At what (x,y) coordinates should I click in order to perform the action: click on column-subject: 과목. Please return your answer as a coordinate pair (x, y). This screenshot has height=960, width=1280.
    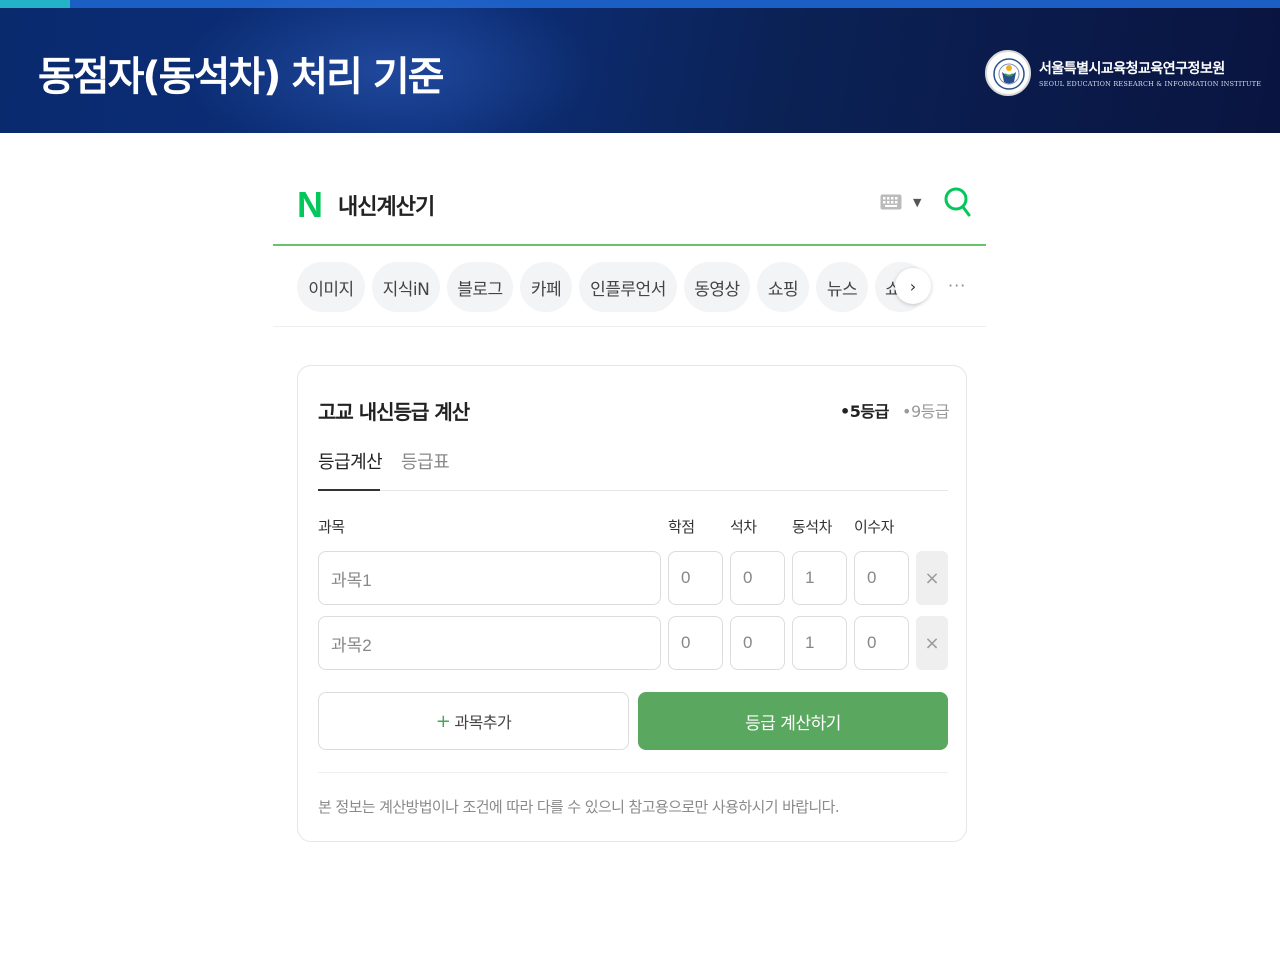
    Looking at the image, I should click on (331, 527).